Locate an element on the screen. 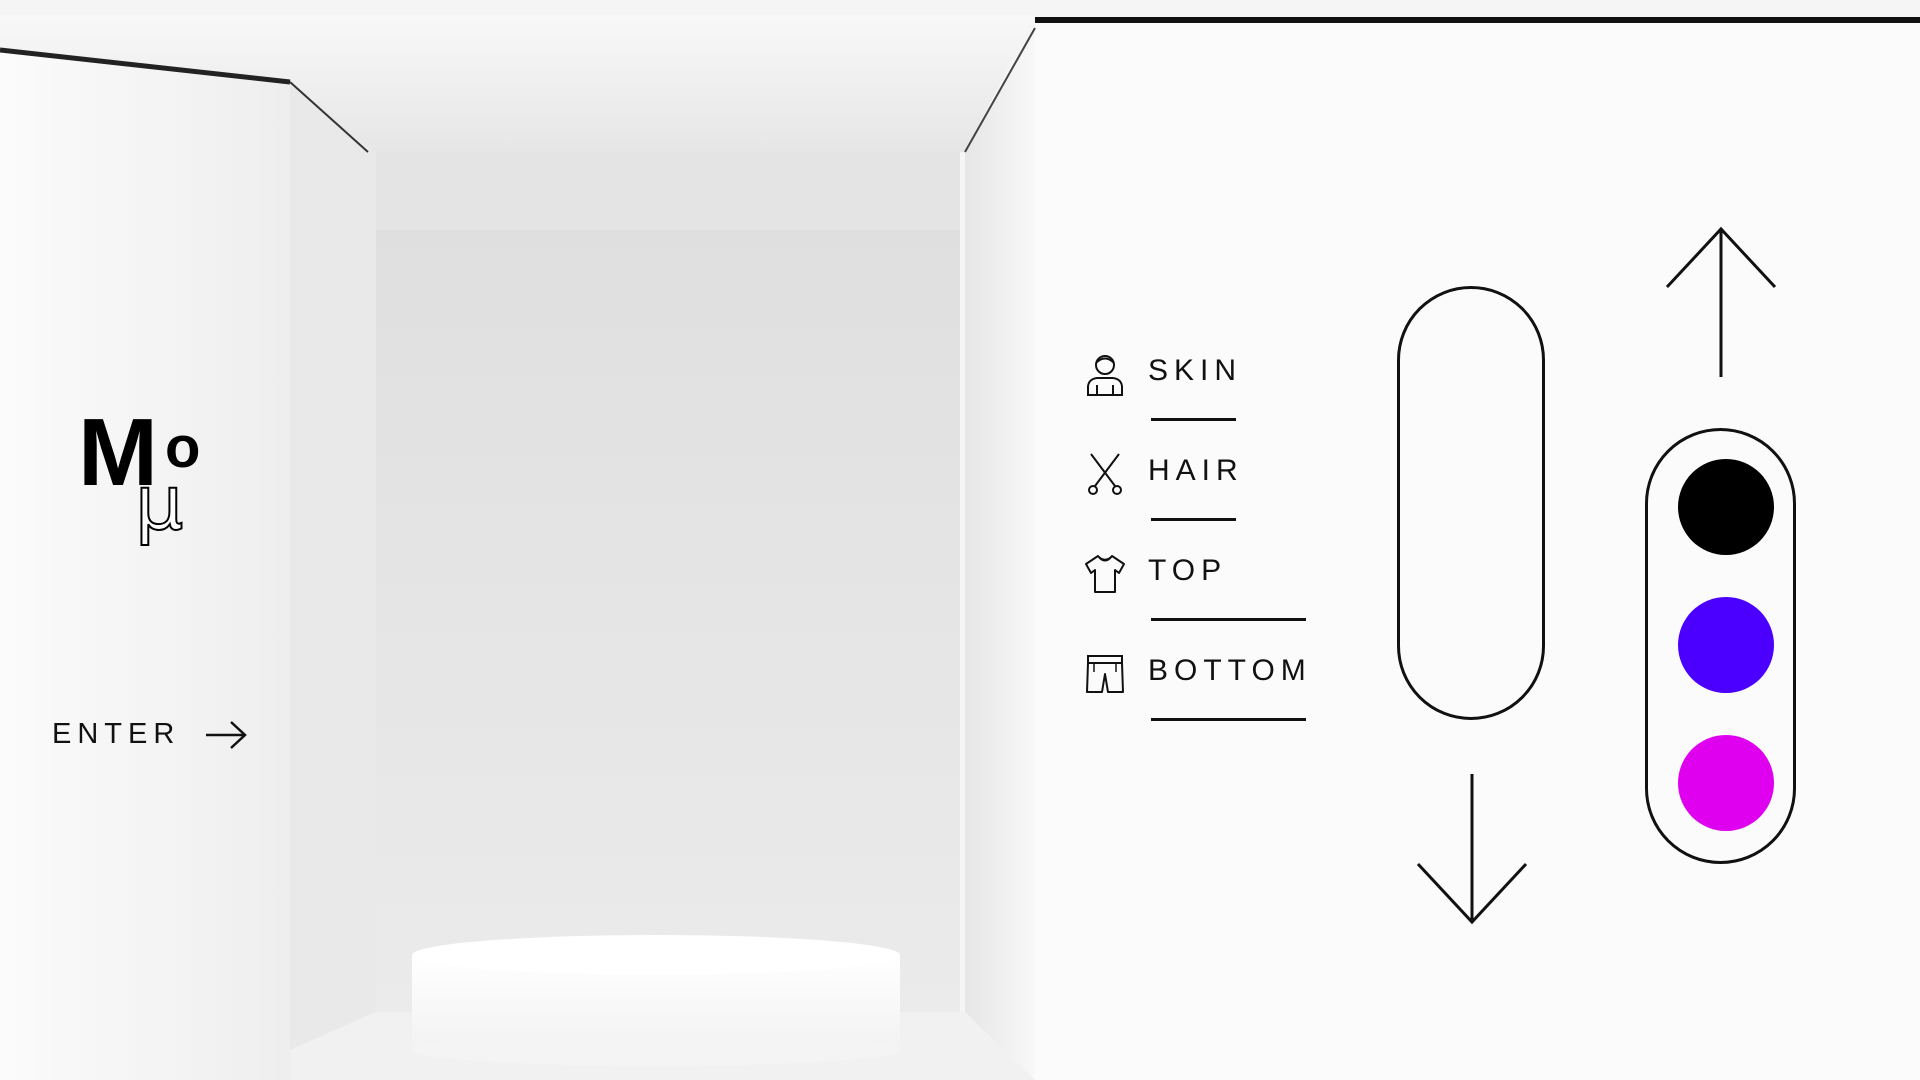 Image resolution: width=1920 pixels, height=1080 pixels. person-icon is located at coordinates (1105, 375).